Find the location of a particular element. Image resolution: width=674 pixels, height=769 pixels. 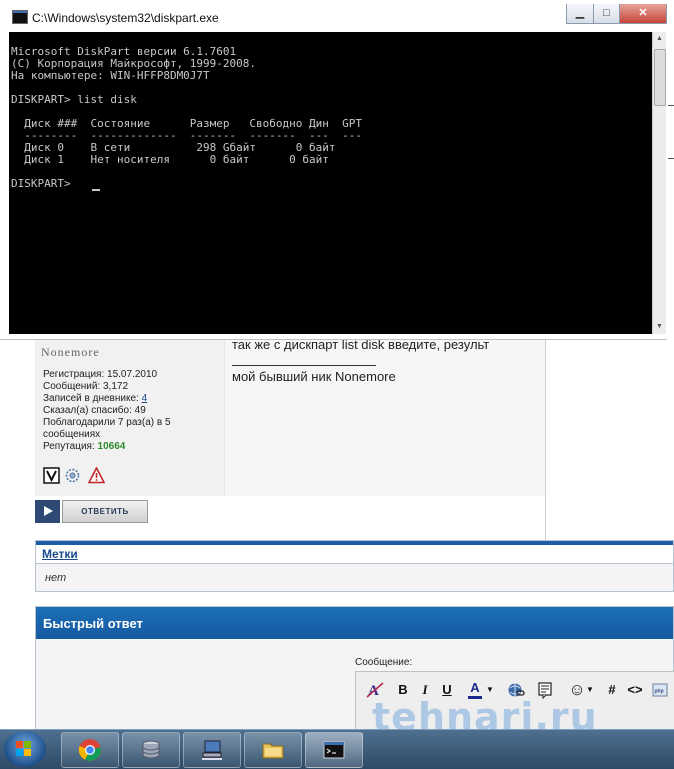

text-cursor is located at coordinates (96, 190).